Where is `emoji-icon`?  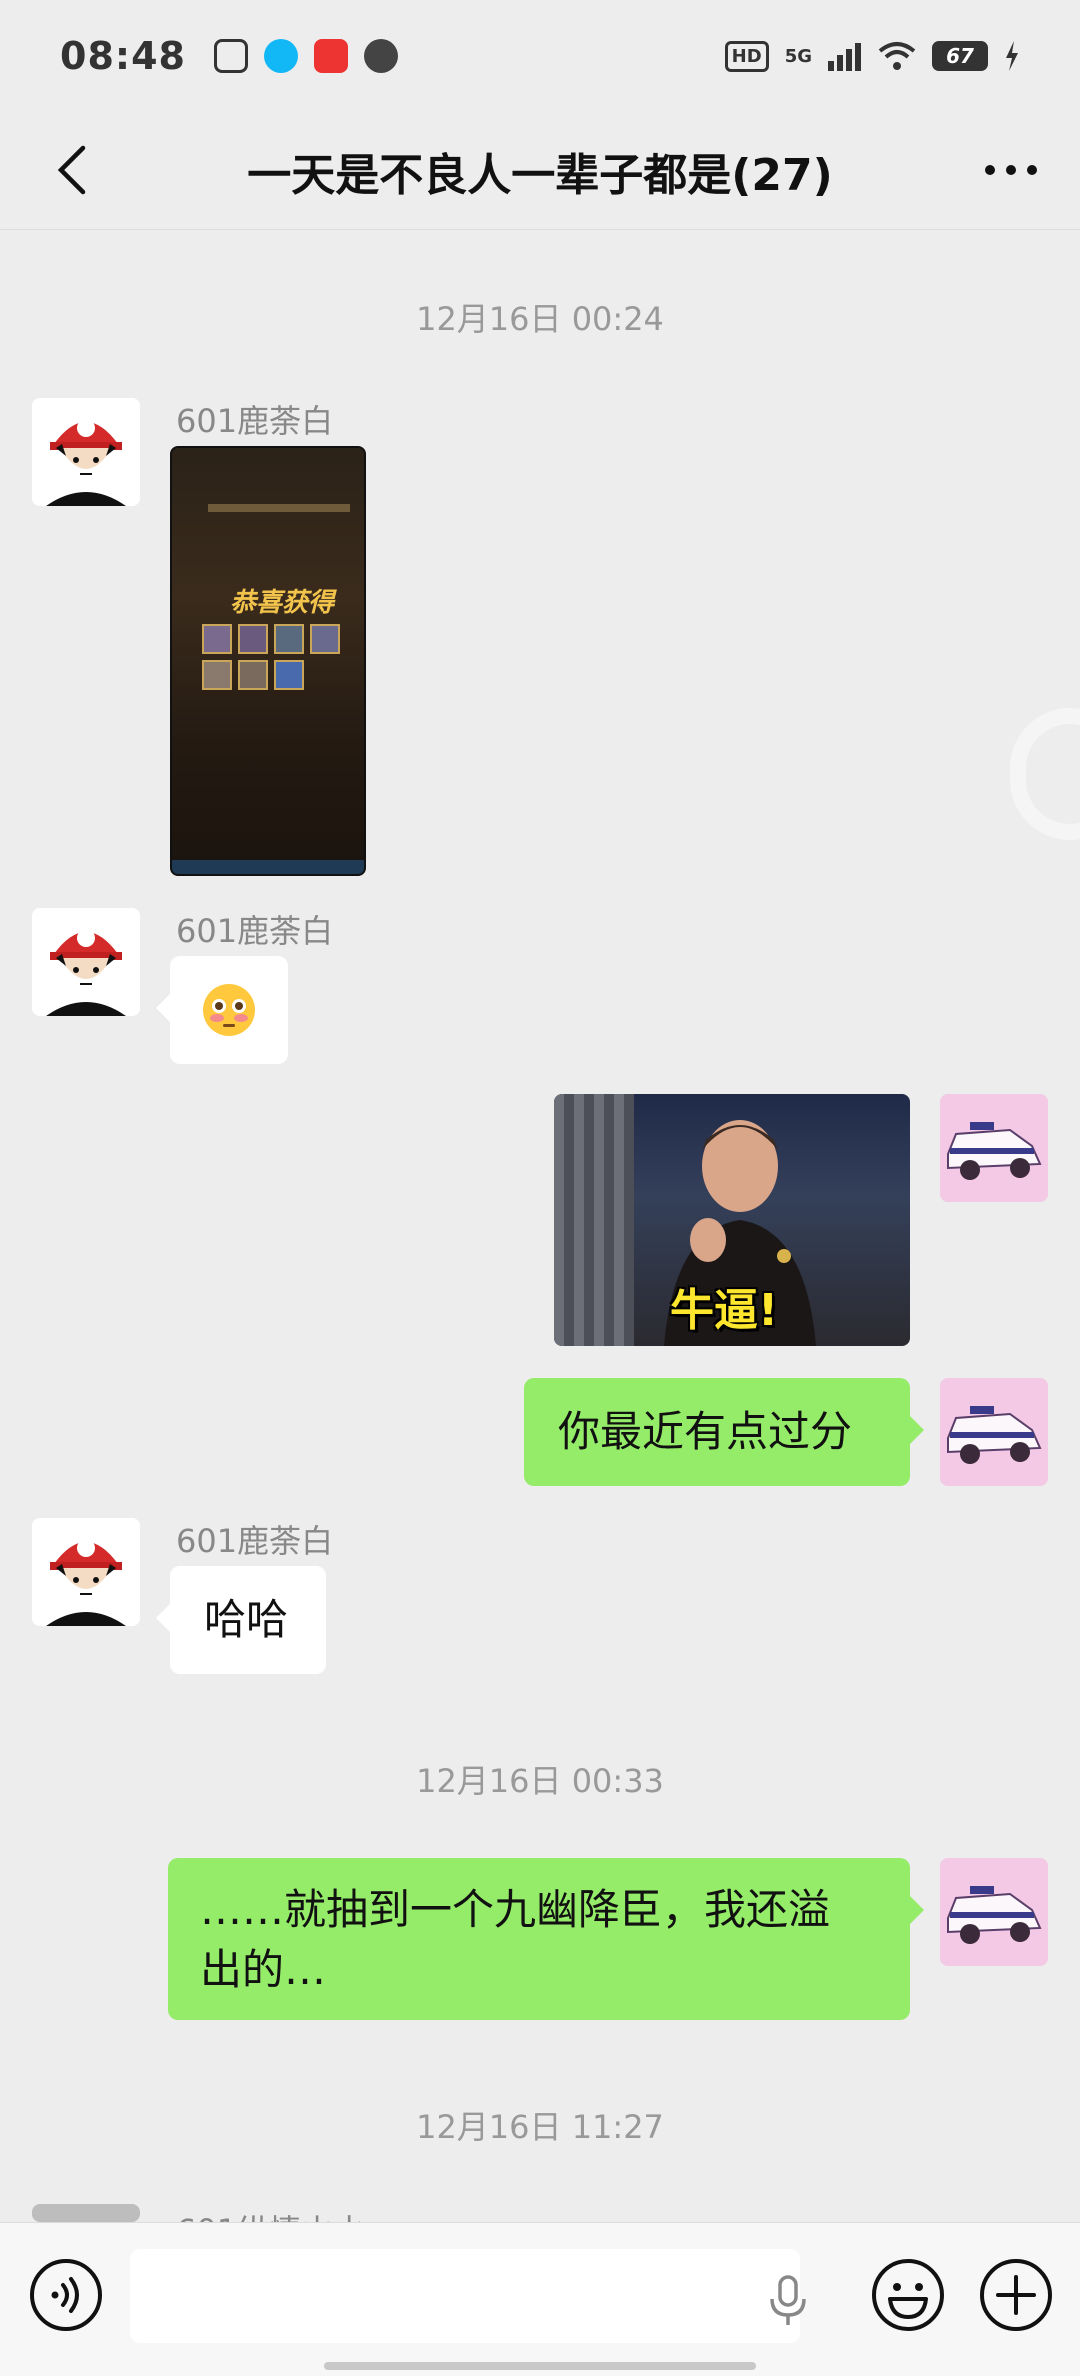
emoji-icon is located at coordinates (908, 2295).